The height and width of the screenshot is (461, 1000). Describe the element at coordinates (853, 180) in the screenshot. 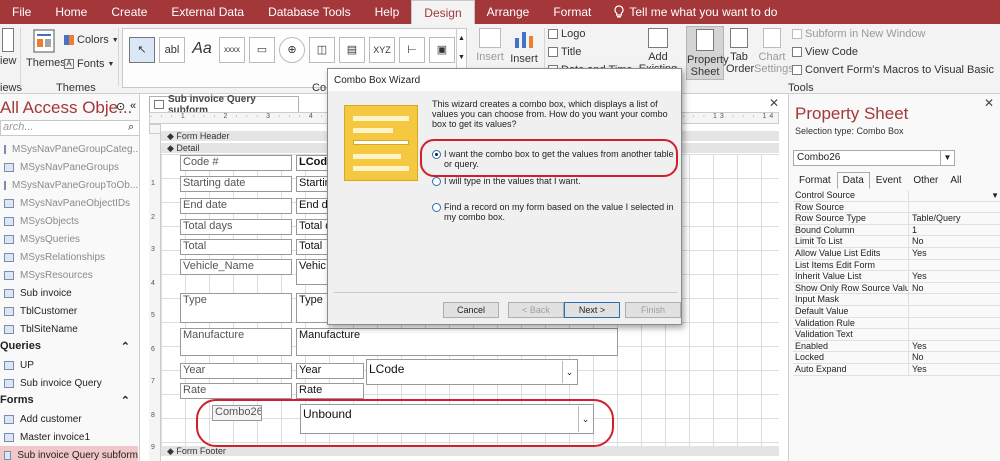

I see `tab-data: Data` at that location.